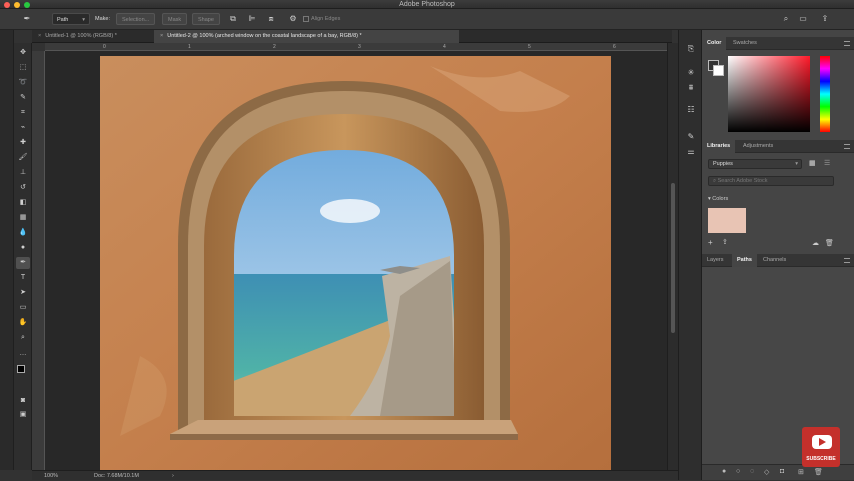 The image size is (854, 481). I want to click on grid-view-icon: ▦, so click(813, 164).